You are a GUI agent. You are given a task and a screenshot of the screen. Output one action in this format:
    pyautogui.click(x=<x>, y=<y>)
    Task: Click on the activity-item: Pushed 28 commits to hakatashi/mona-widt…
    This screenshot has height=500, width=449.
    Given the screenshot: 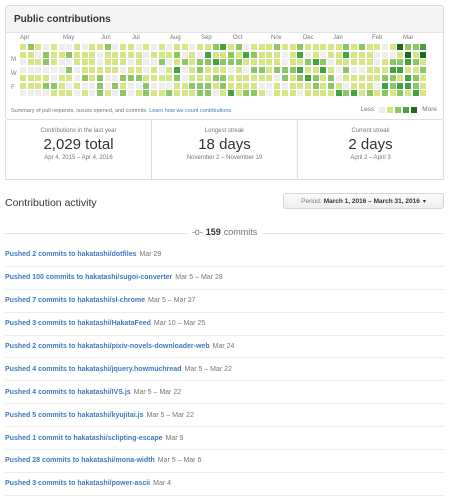 What is the action you would take?
    pyautogui.click(x=224, y=461)
    